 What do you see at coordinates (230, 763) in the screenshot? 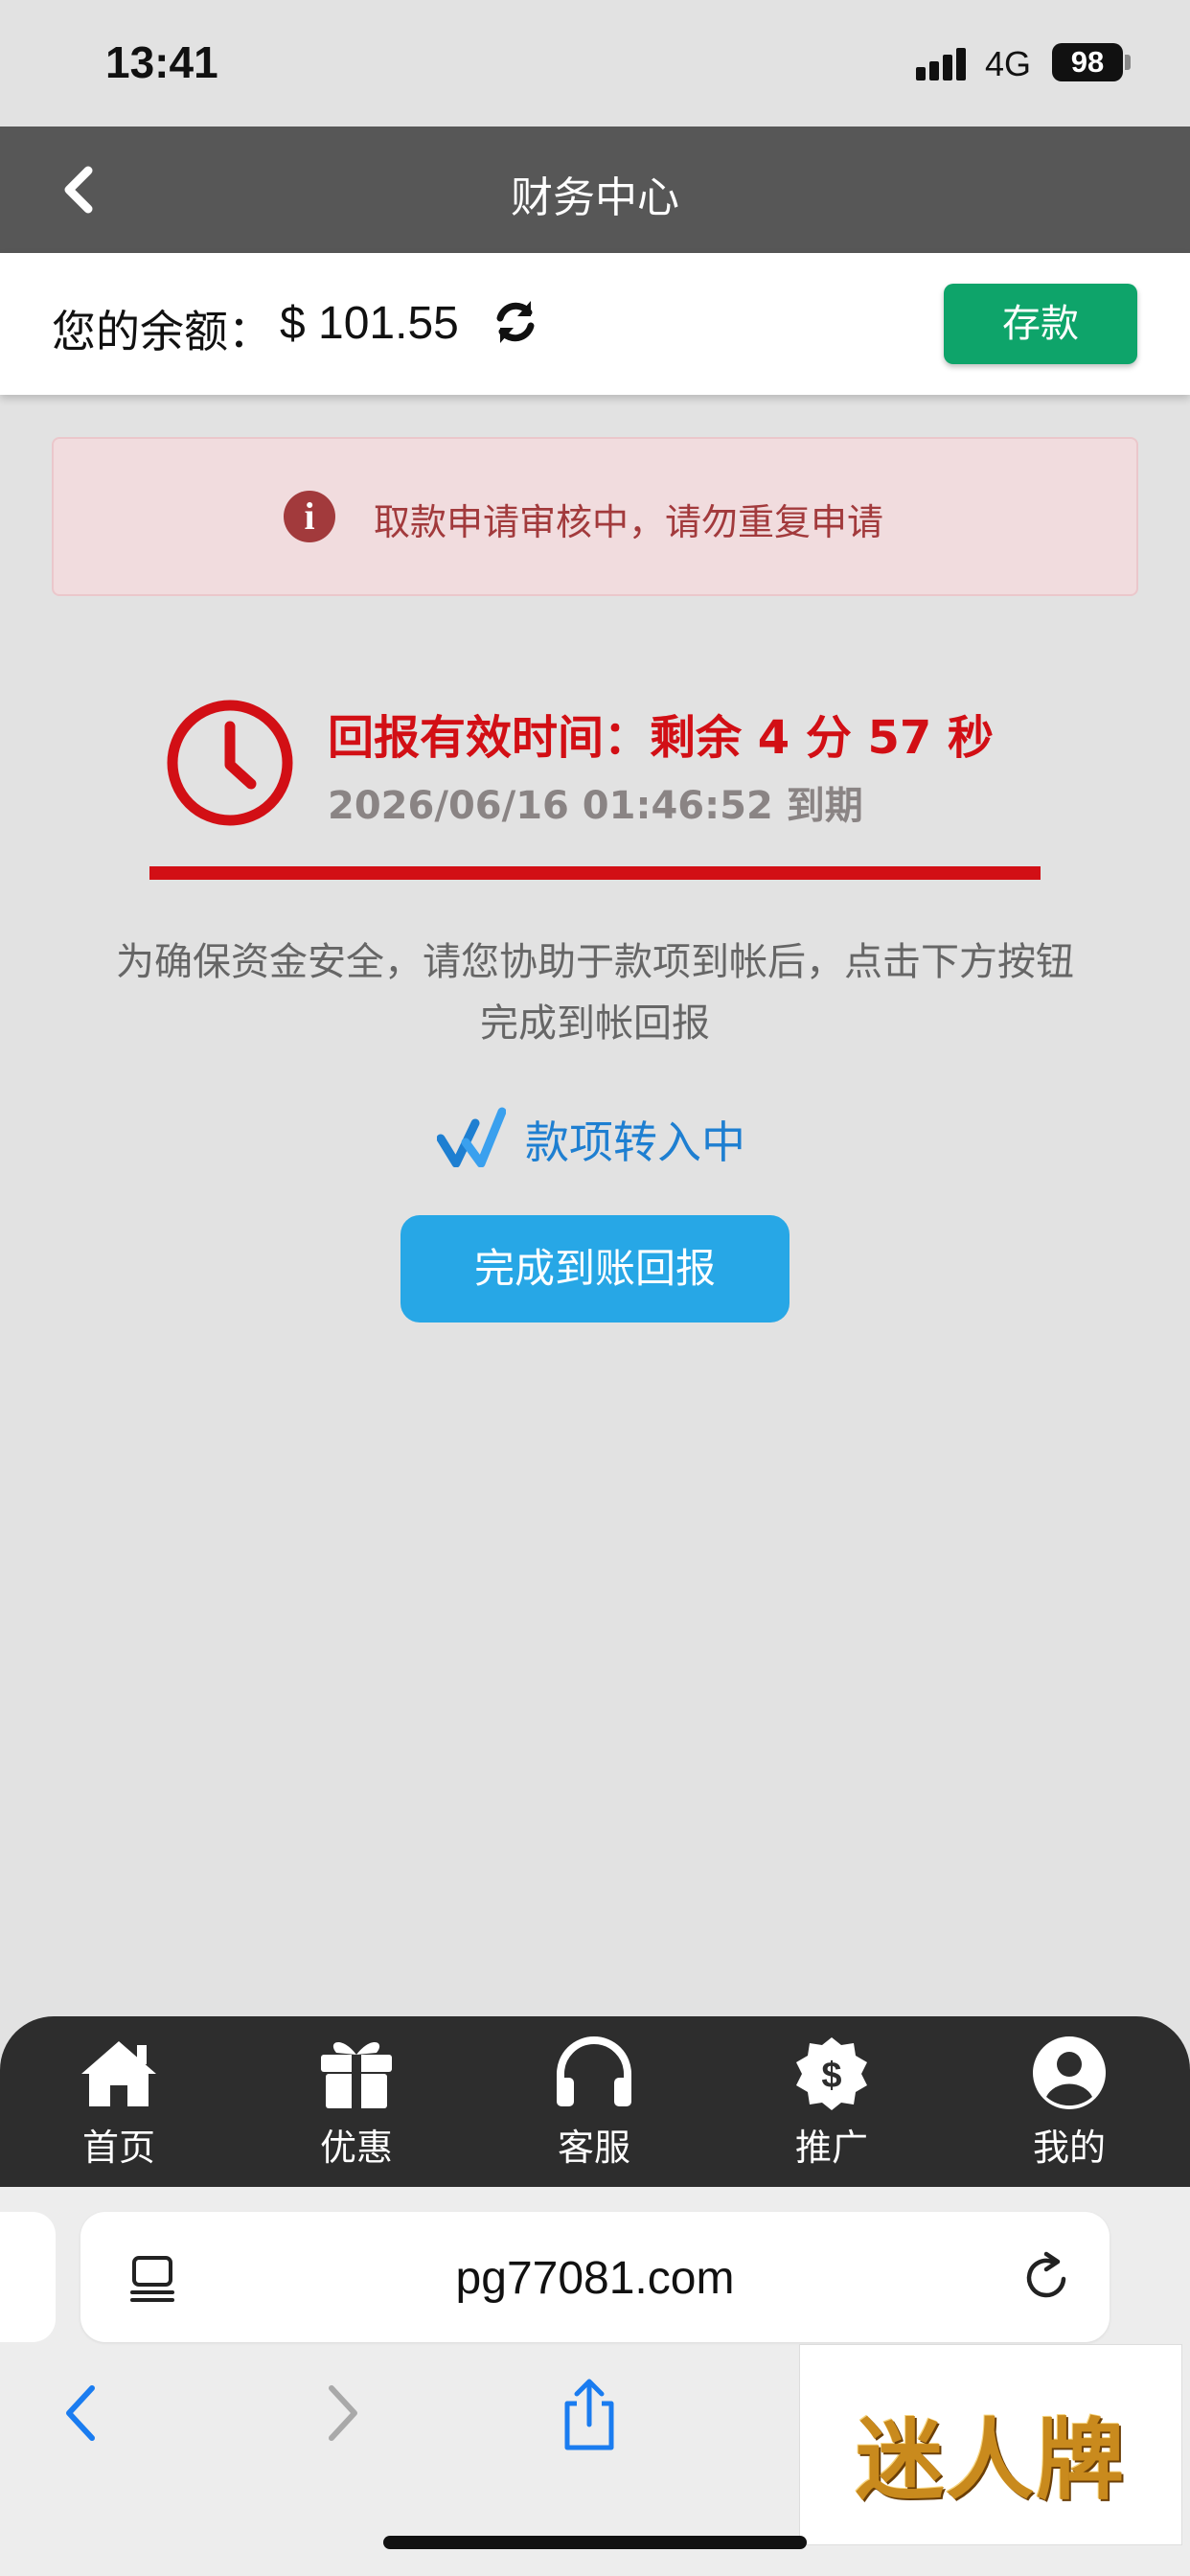
I see `clock-icon` at bounding box center [230, 763].